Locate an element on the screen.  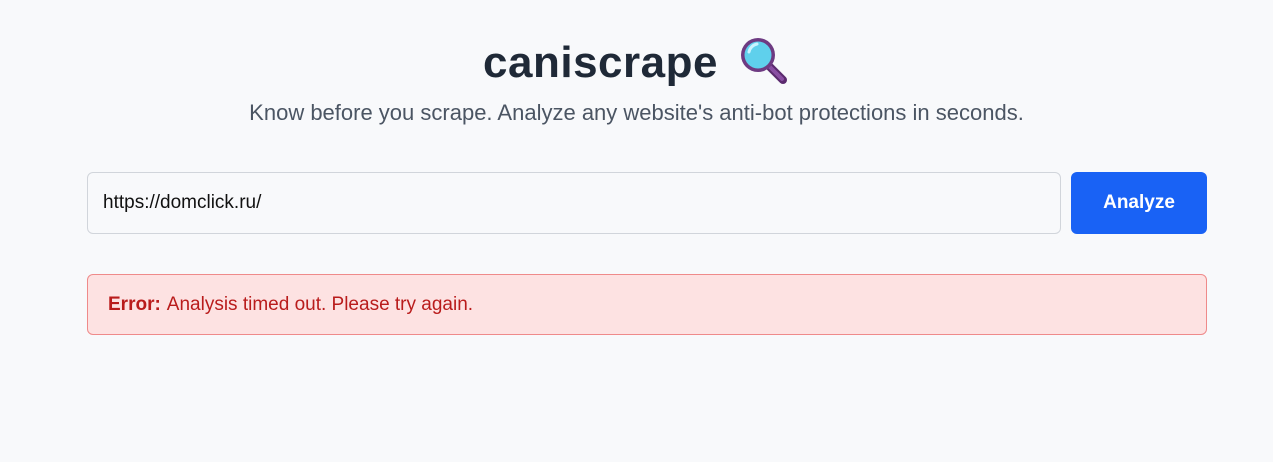
error-label: Error: is located at coordinates (134, 304).